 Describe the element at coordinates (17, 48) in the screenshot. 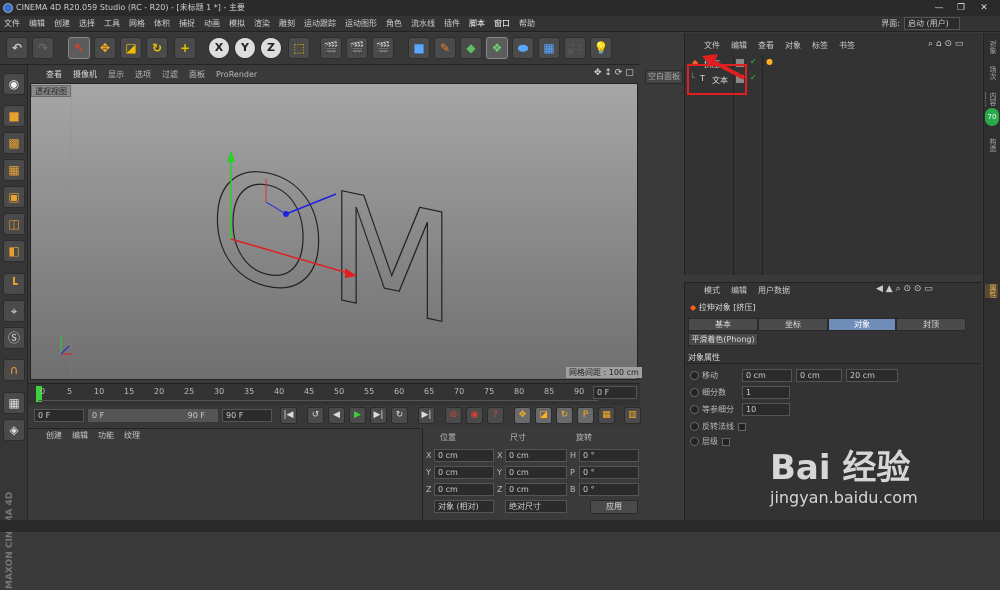

I see `undo-button: ↶` at that location.